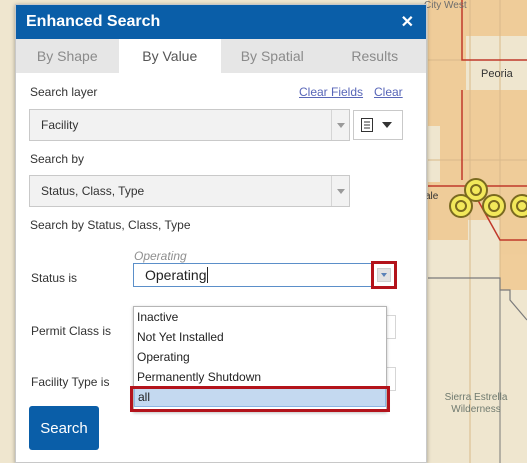 Image resolution: width=527 pixels, height=463 pixels. I want to click on status-dropdown-button, so click(384, 275).